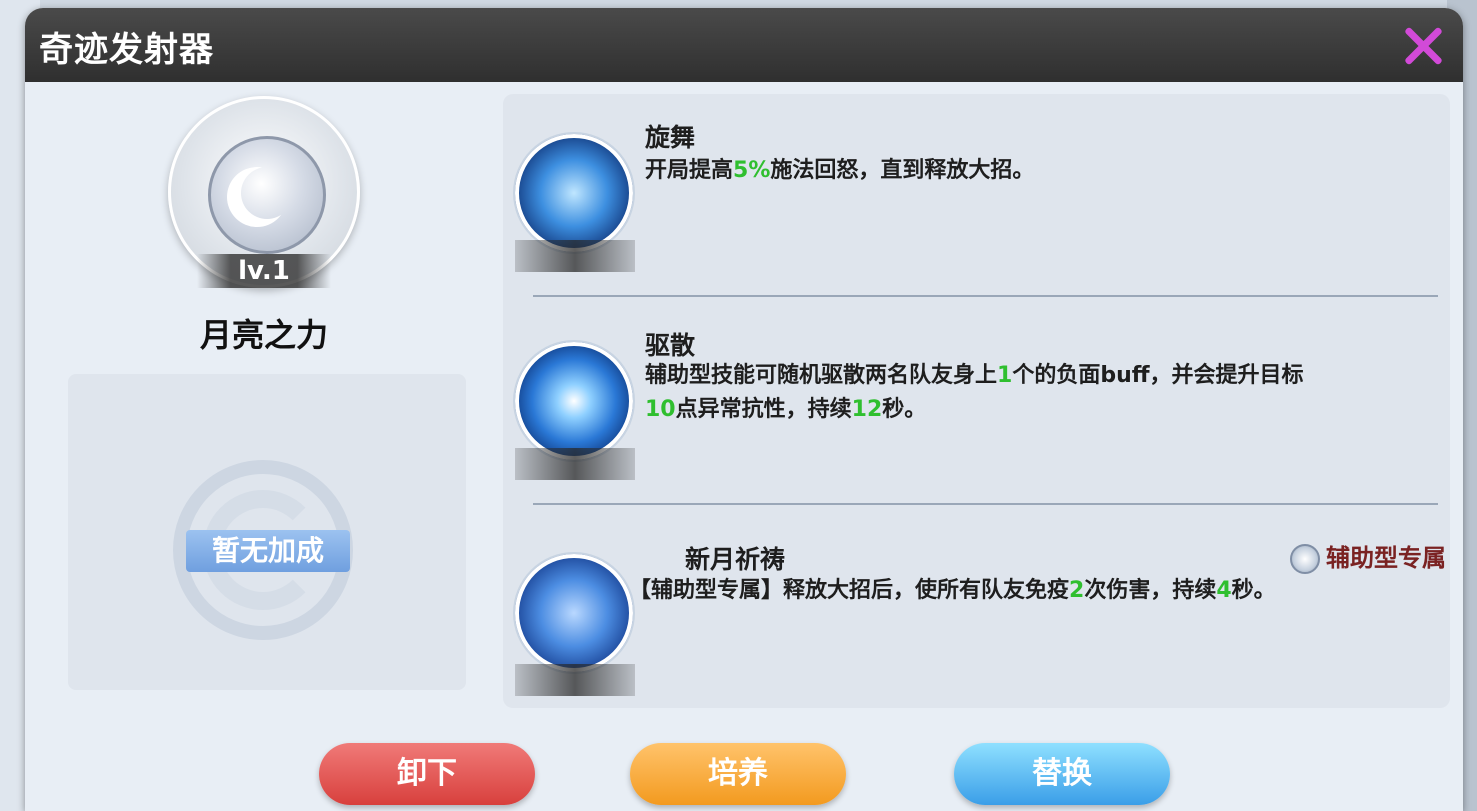  Describe the element at coordinates (670, 345) in the screenshot. I see `skill-name: 驱散` at that location.